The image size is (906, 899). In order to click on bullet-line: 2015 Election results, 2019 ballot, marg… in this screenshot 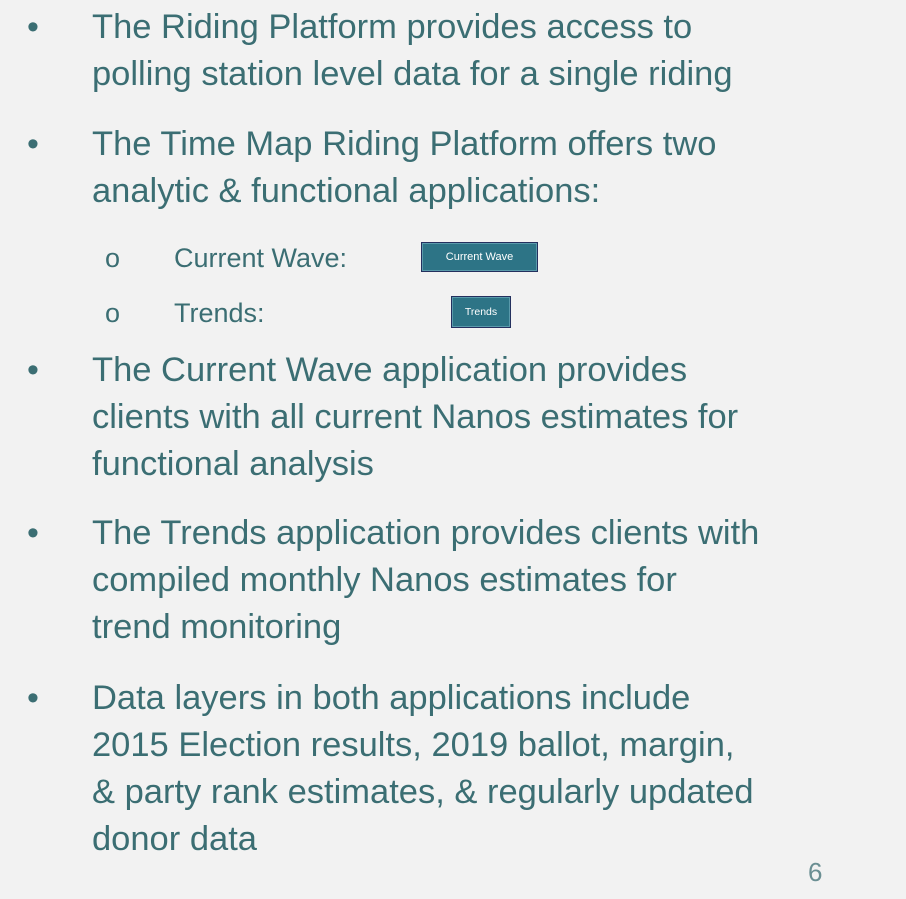, I will do `click(413, 745)`.